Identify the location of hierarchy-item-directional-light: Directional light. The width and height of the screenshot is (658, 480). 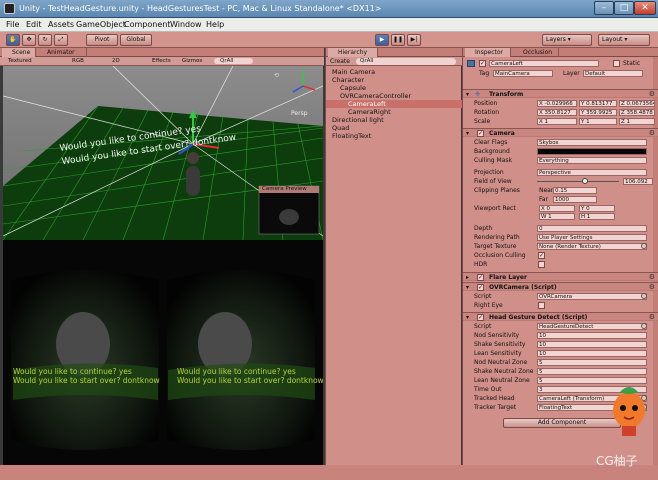
(358, 120).